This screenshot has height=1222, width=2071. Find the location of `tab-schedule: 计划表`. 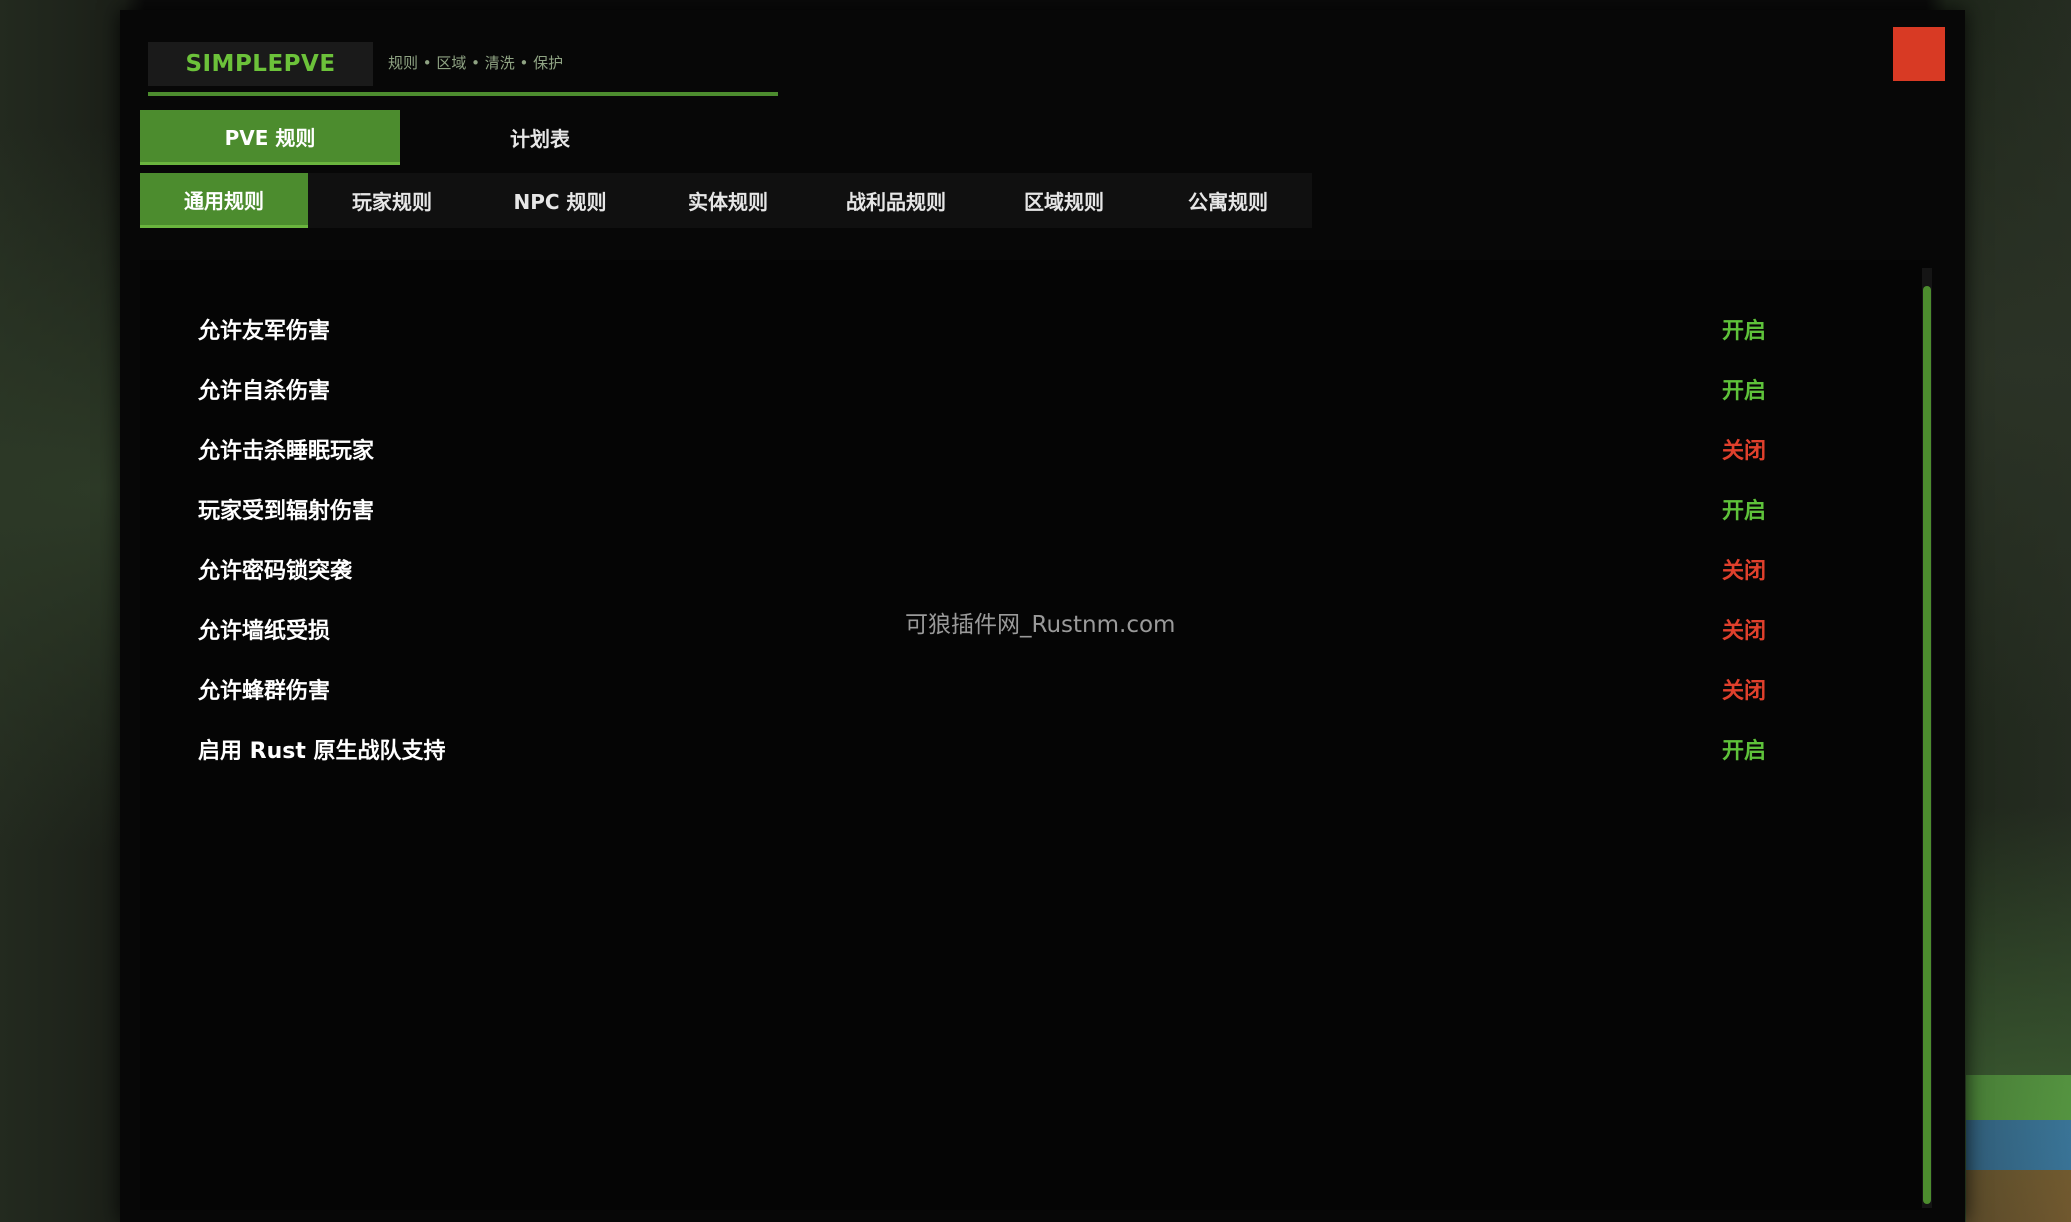

tab-schedule: 计划表 is located at coordinates (540, 137).